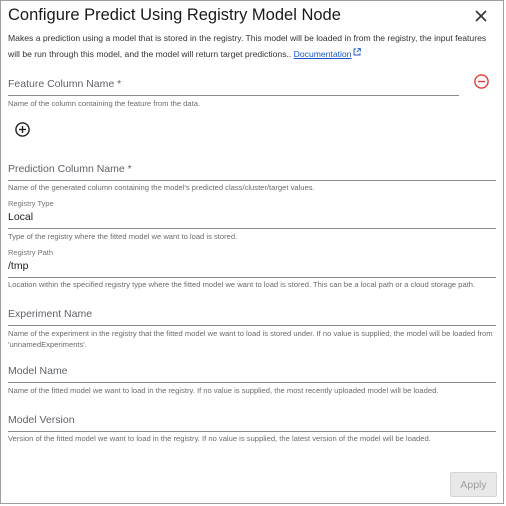 This screenshot has width=506, height=506. Describe the element at coordinates (22, 129) in the screenshot. I see `add-circle-icon` at that location.